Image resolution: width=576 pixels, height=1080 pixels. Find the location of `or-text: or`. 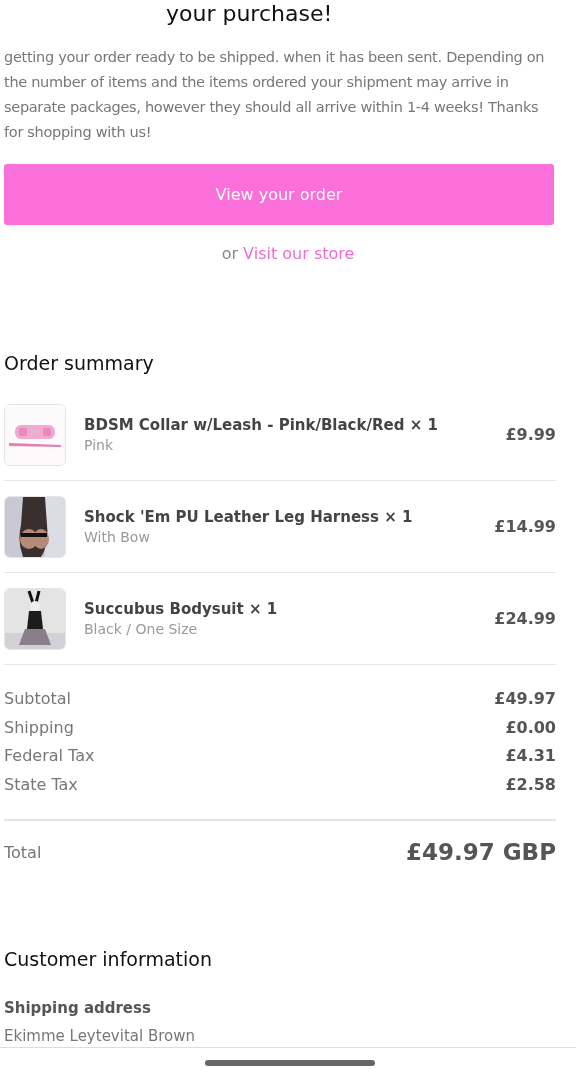

or-text: or is located at coordinates (229, 253).